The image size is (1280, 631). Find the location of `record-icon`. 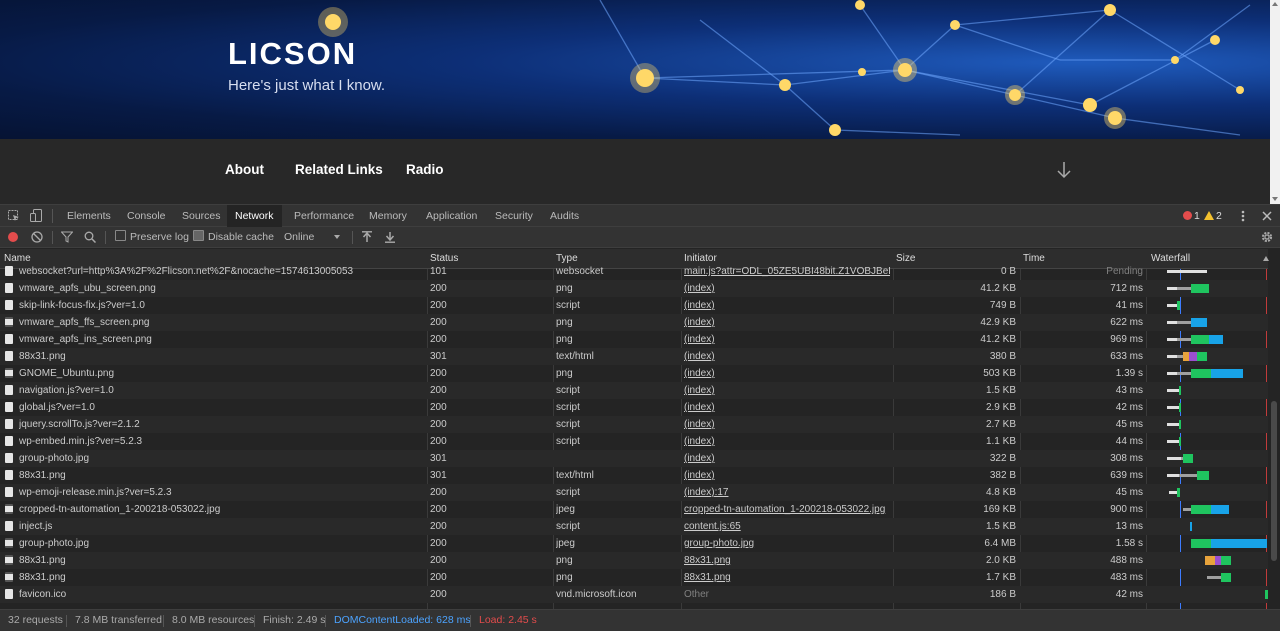

record-icon is located at coordinates (13, 237).